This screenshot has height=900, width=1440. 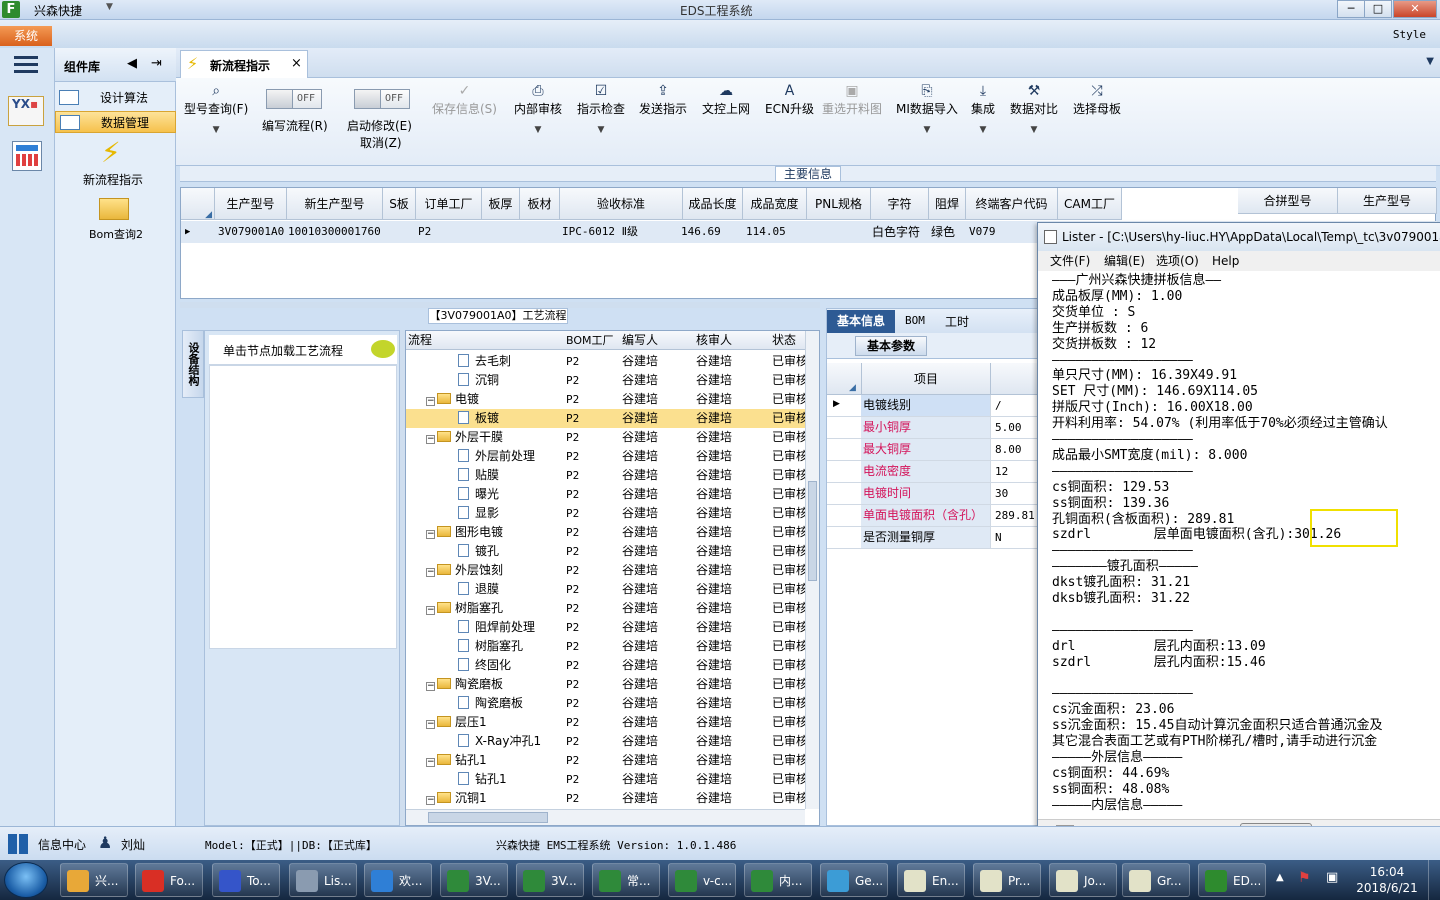 What do you see at coordinates (606, 798) in the screenshot?
I see `tree-row: − 沉铜1 P2 谷建培 谷建培 已审核` at bounding box center [606, 798].